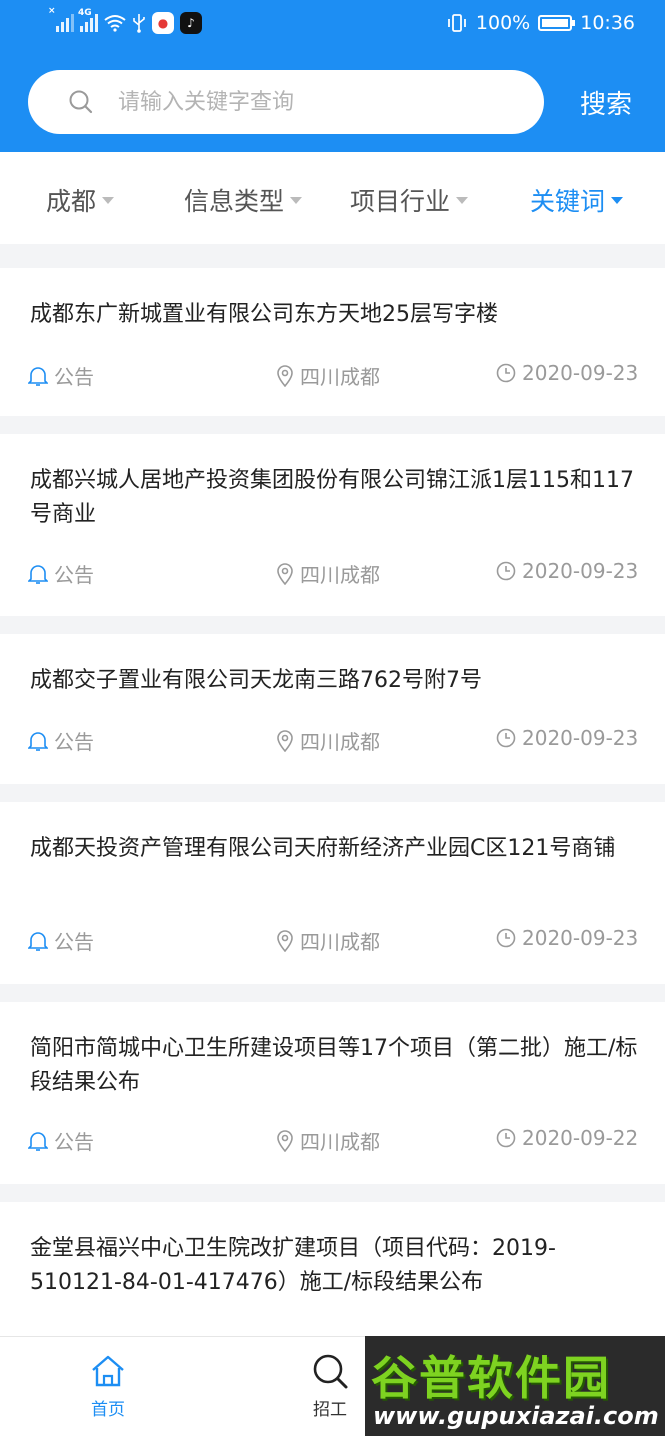 The width and height of the screenshot is (665, 1440). Describe the element at coordinates (88, 20) in the screenshot. I see `signal-4g-icon: 4G` at that location.